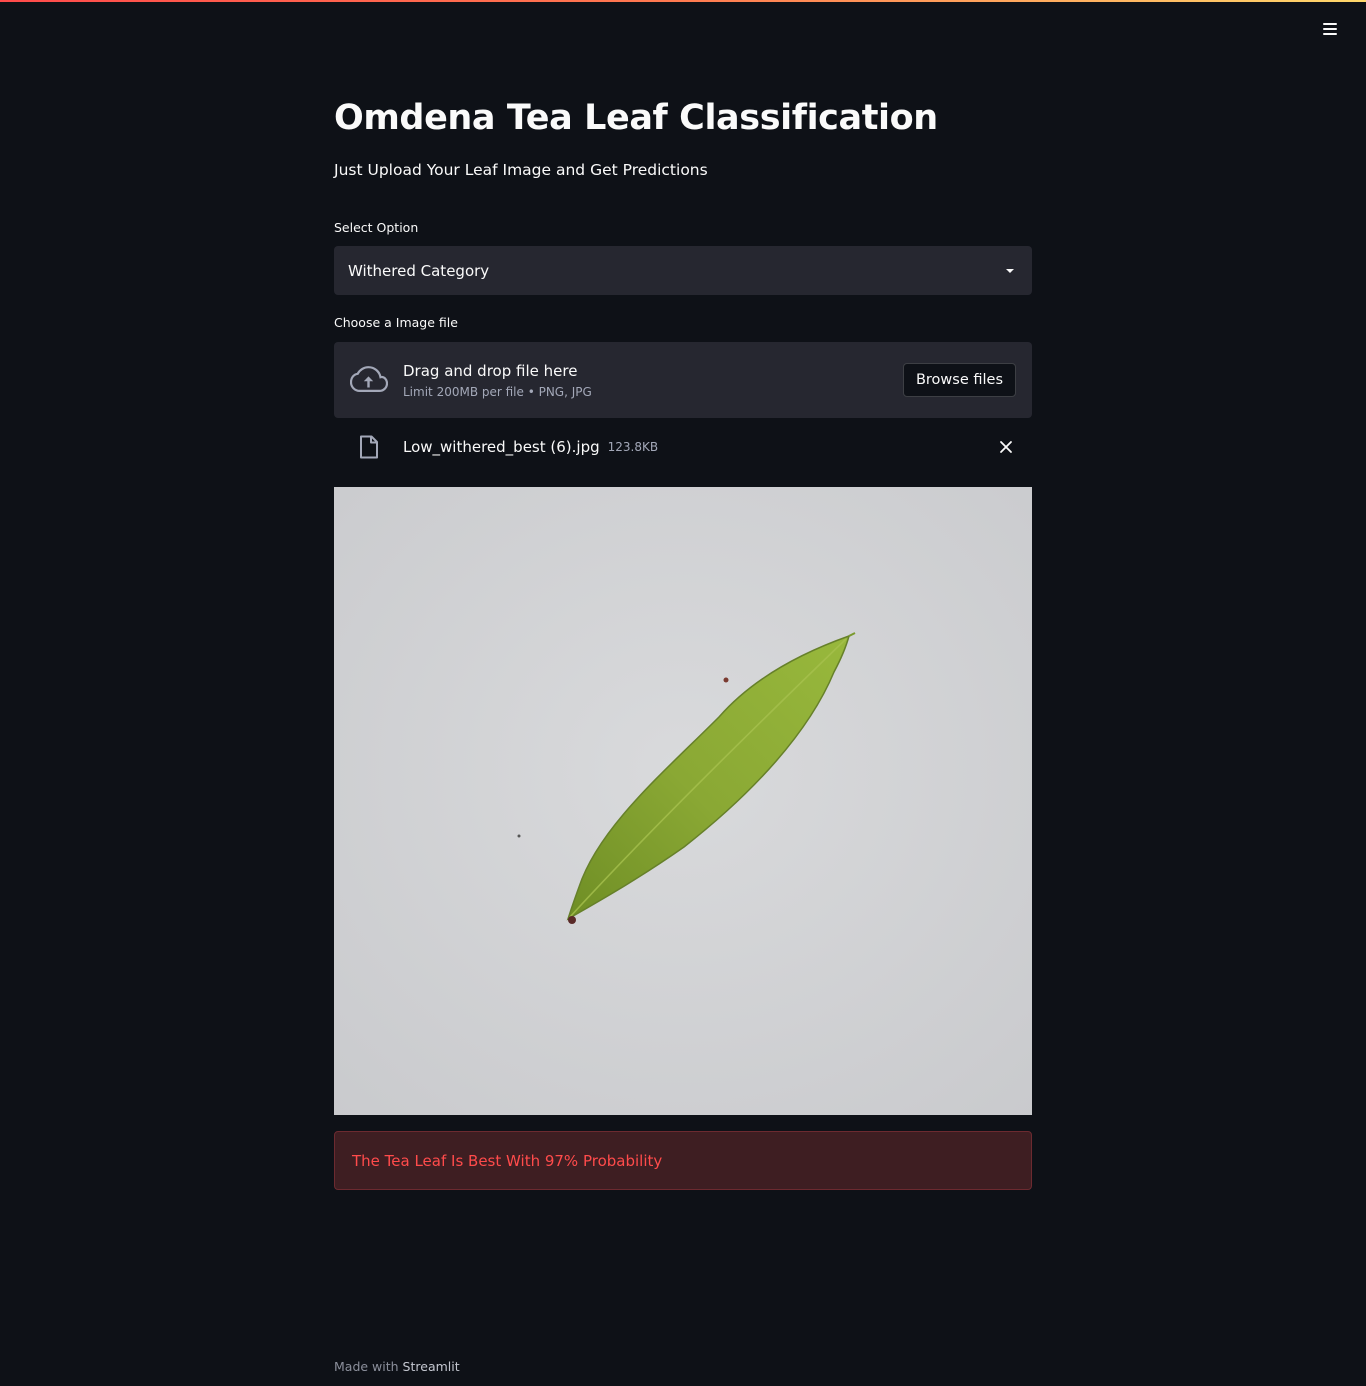 The image size is (1366, 1386). What do you see at coordinates (636, 118) in the screenshot?
I see `page-title: Omdena Tea Leaf Classification` at bounding box center [636, 118].